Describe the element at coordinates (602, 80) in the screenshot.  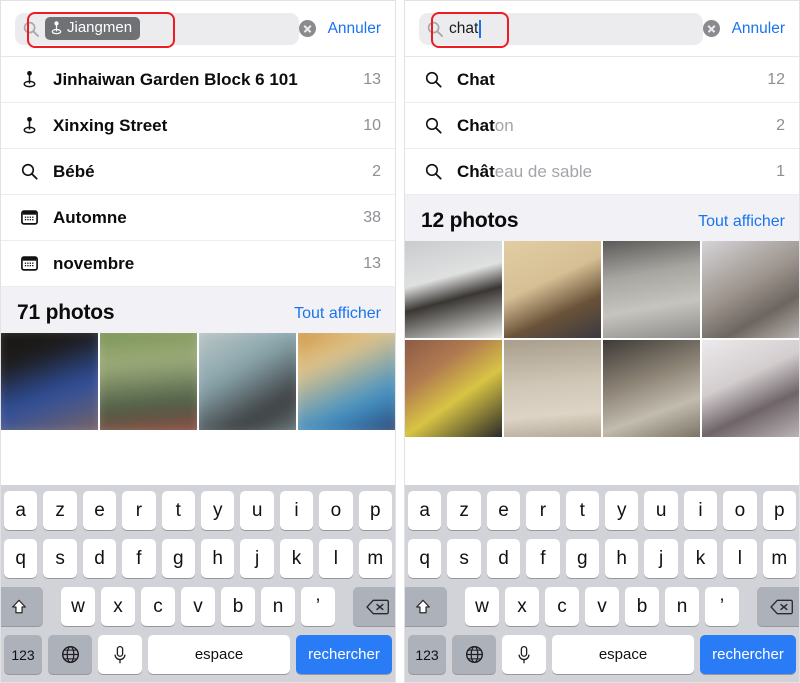
I see `list-item: Chat 12` at that location.